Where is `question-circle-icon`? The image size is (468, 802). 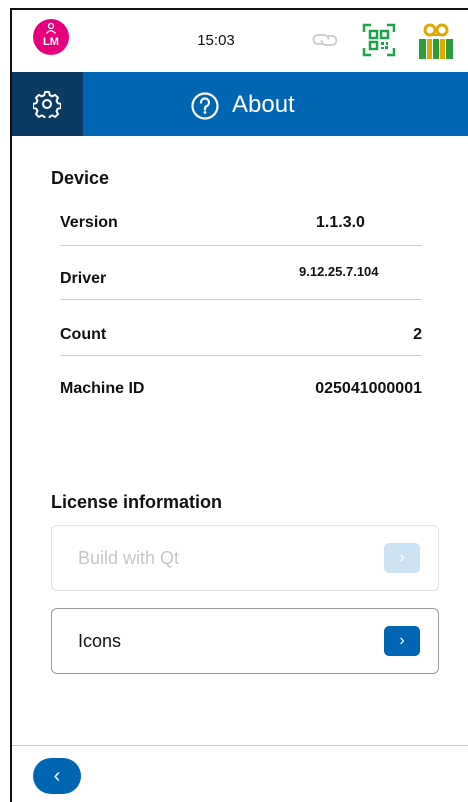
question-circle-icon is located at coordinates (205, 106).